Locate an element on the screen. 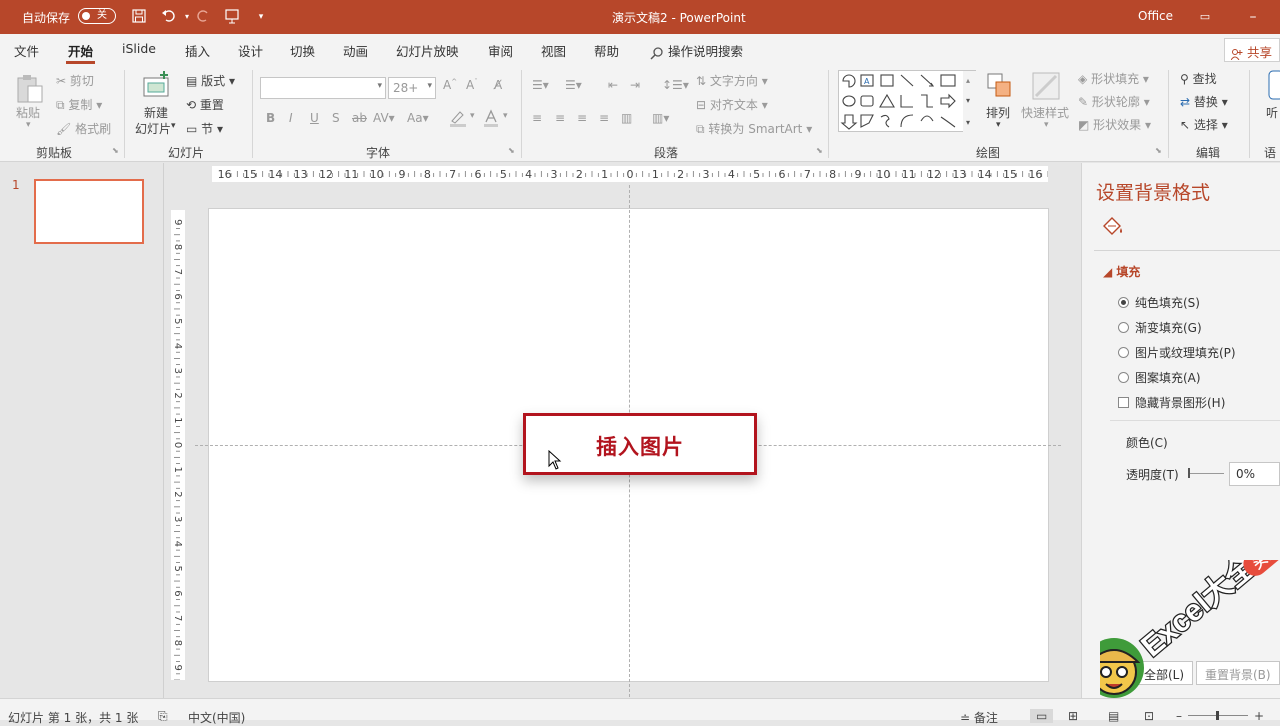 The image size is (1280, 726). new-slide-icon is located at coordinates (156, 85).